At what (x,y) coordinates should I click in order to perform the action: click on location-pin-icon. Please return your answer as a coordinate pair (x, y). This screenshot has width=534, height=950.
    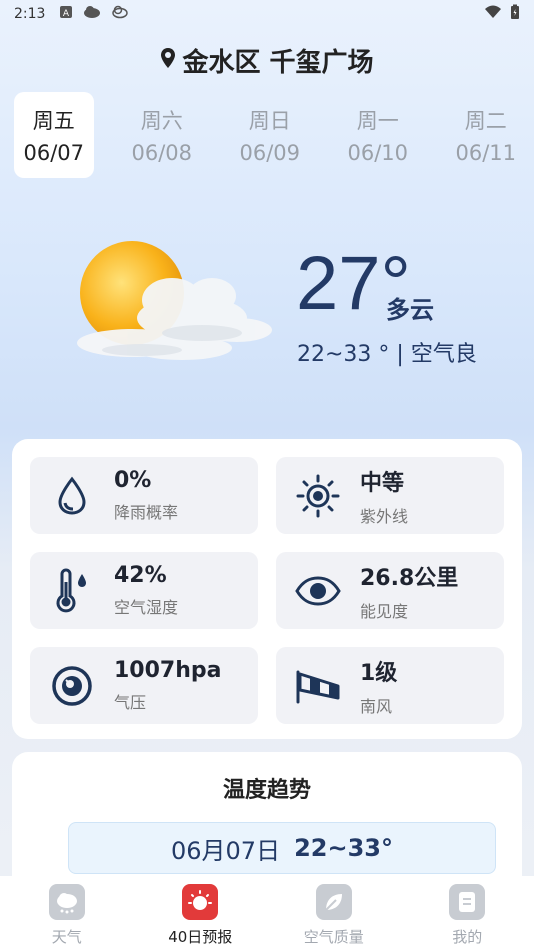
    Looking at the image, I should click on (168, 61).